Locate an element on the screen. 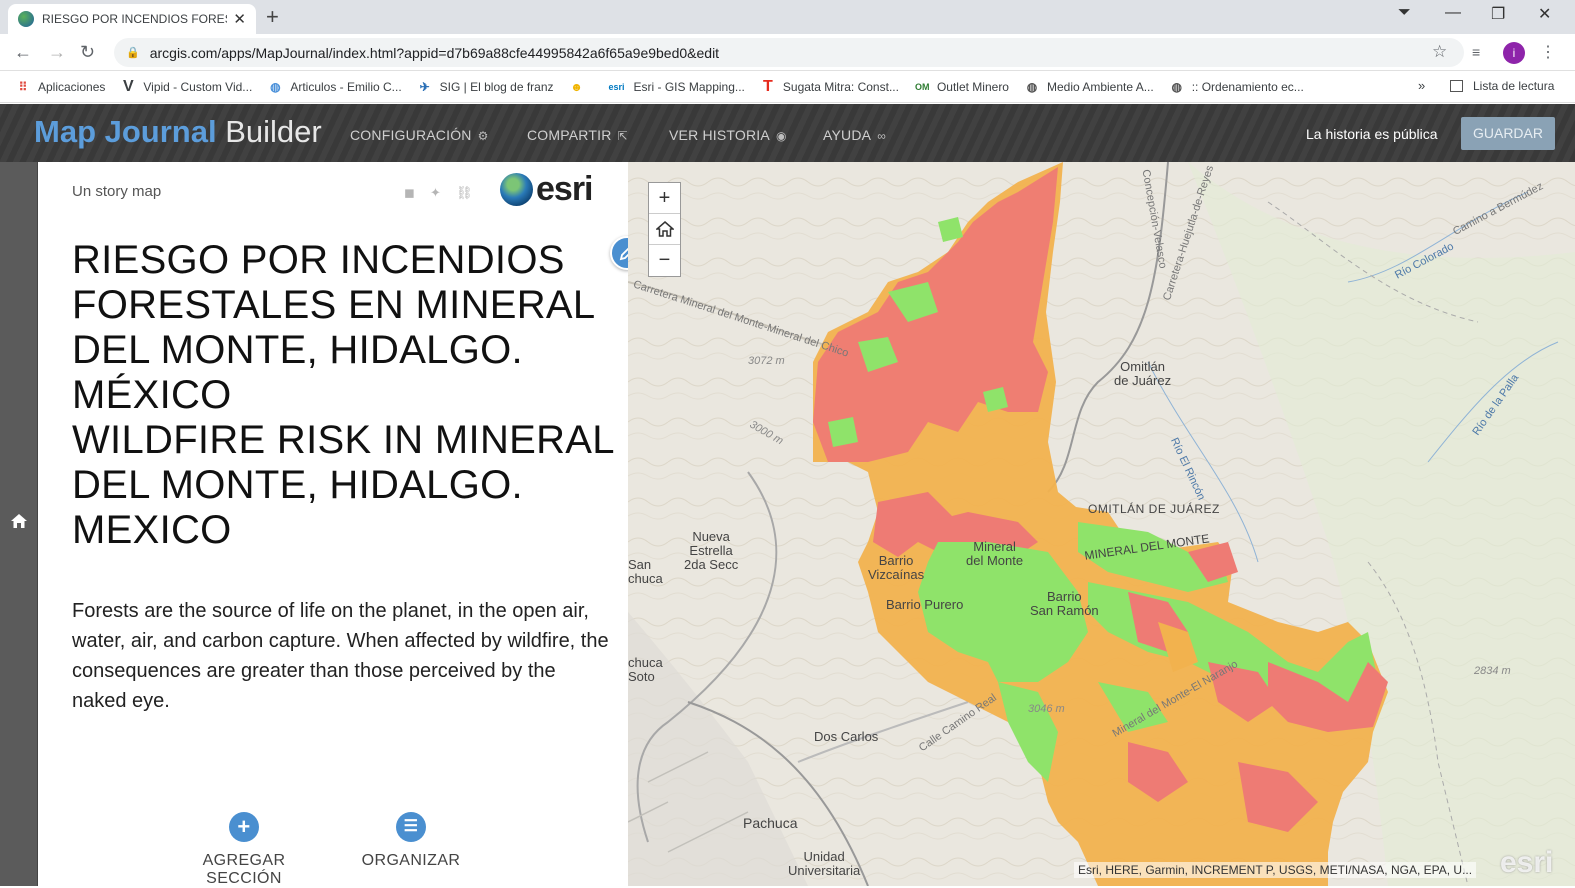 The height and width of the screenshot is (888, 1575). satellite-icon: ✈ is located at coordinates (424, 86).